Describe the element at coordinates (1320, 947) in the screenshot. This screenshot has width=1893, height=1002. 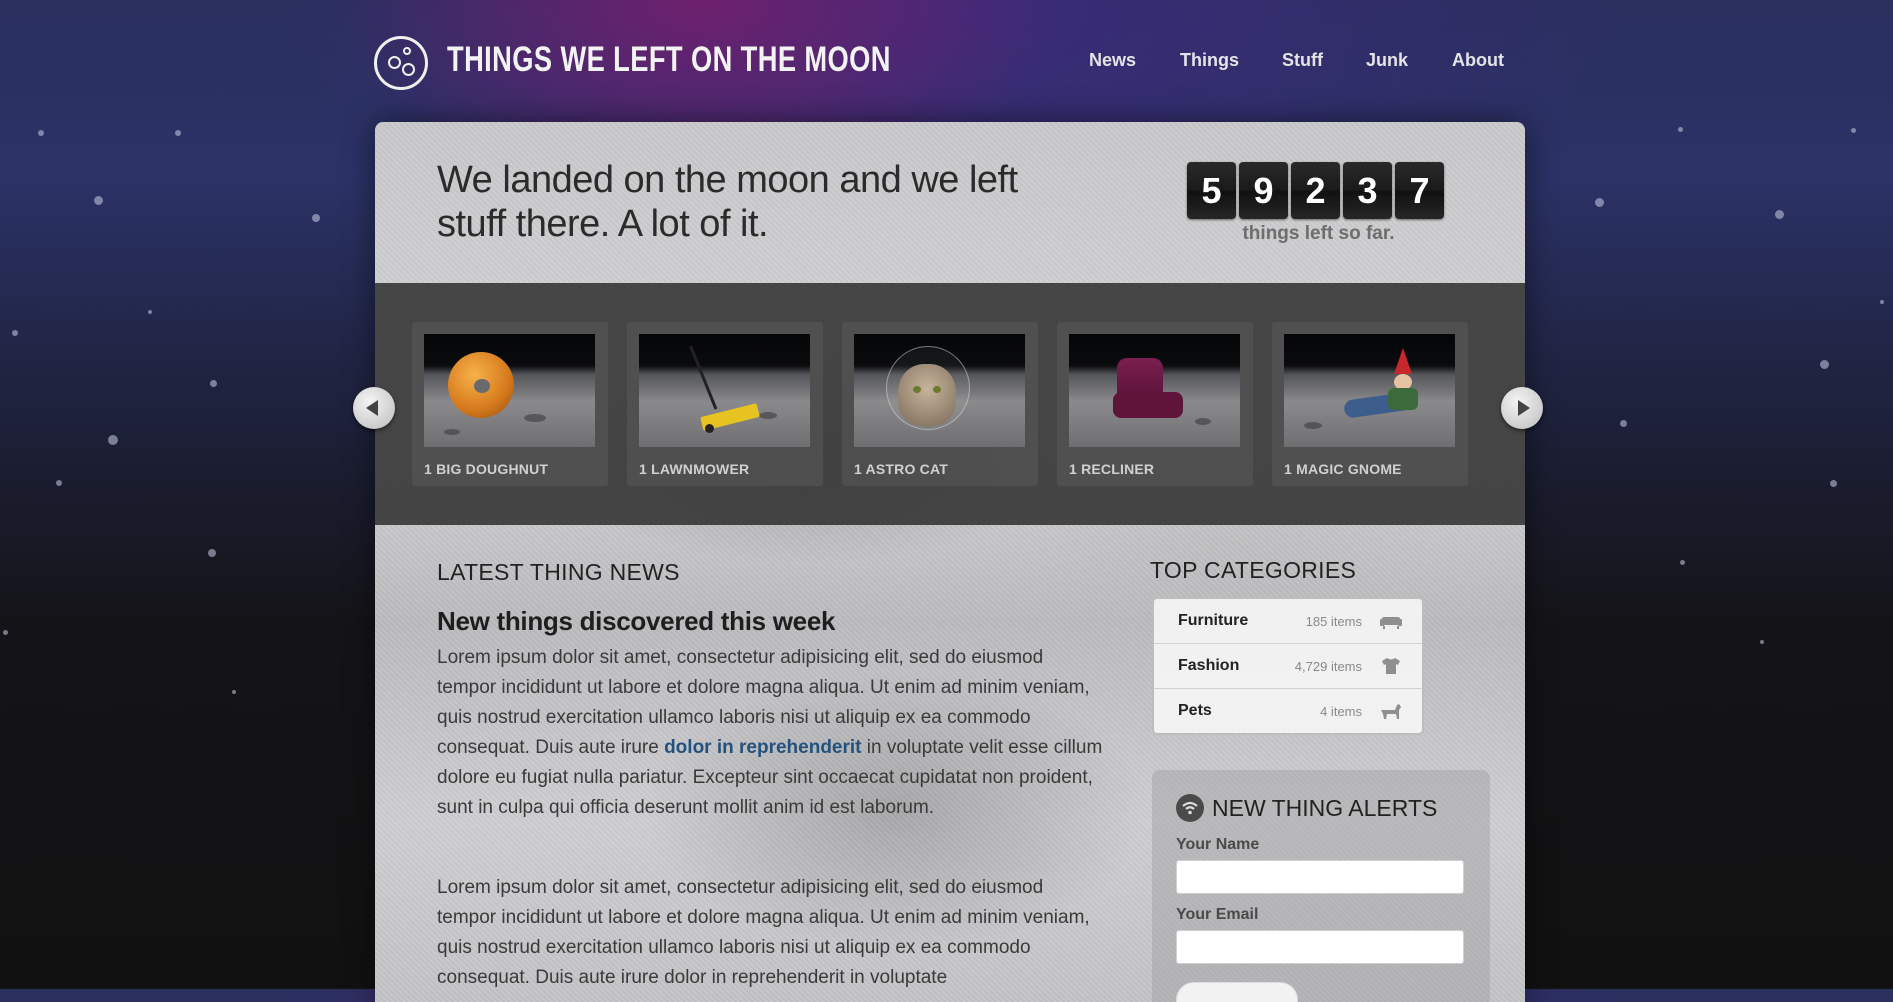
I see `email-input` at that location.